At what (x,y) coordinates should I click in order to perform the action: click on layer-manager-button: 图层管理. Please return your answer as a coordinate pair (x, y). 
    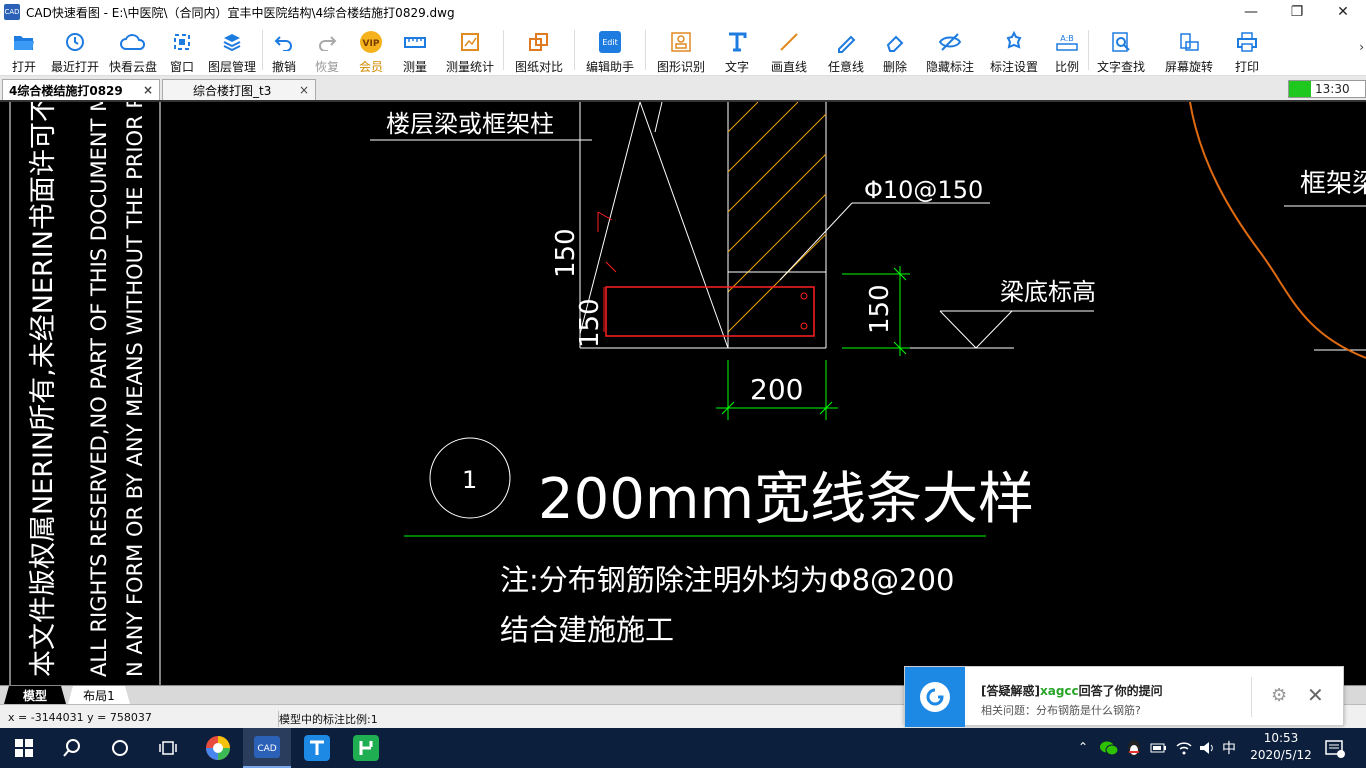
    Looking at the image, I should click on (232, 50).